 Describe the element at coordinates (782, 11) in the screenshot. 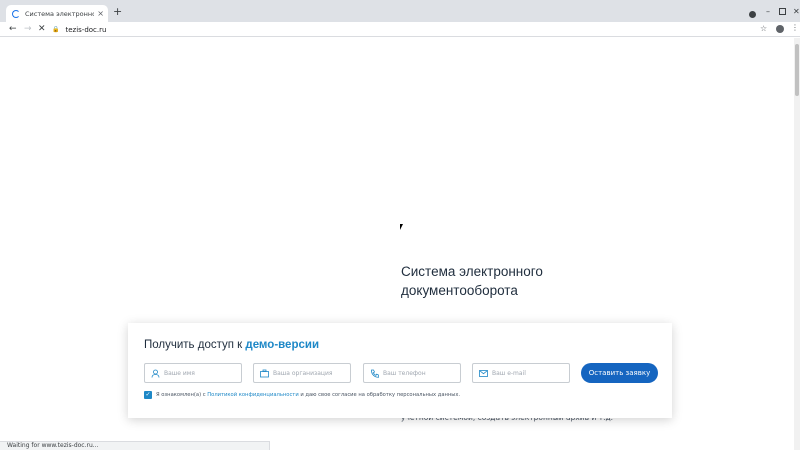

I see `maximize-window-button` at that location.